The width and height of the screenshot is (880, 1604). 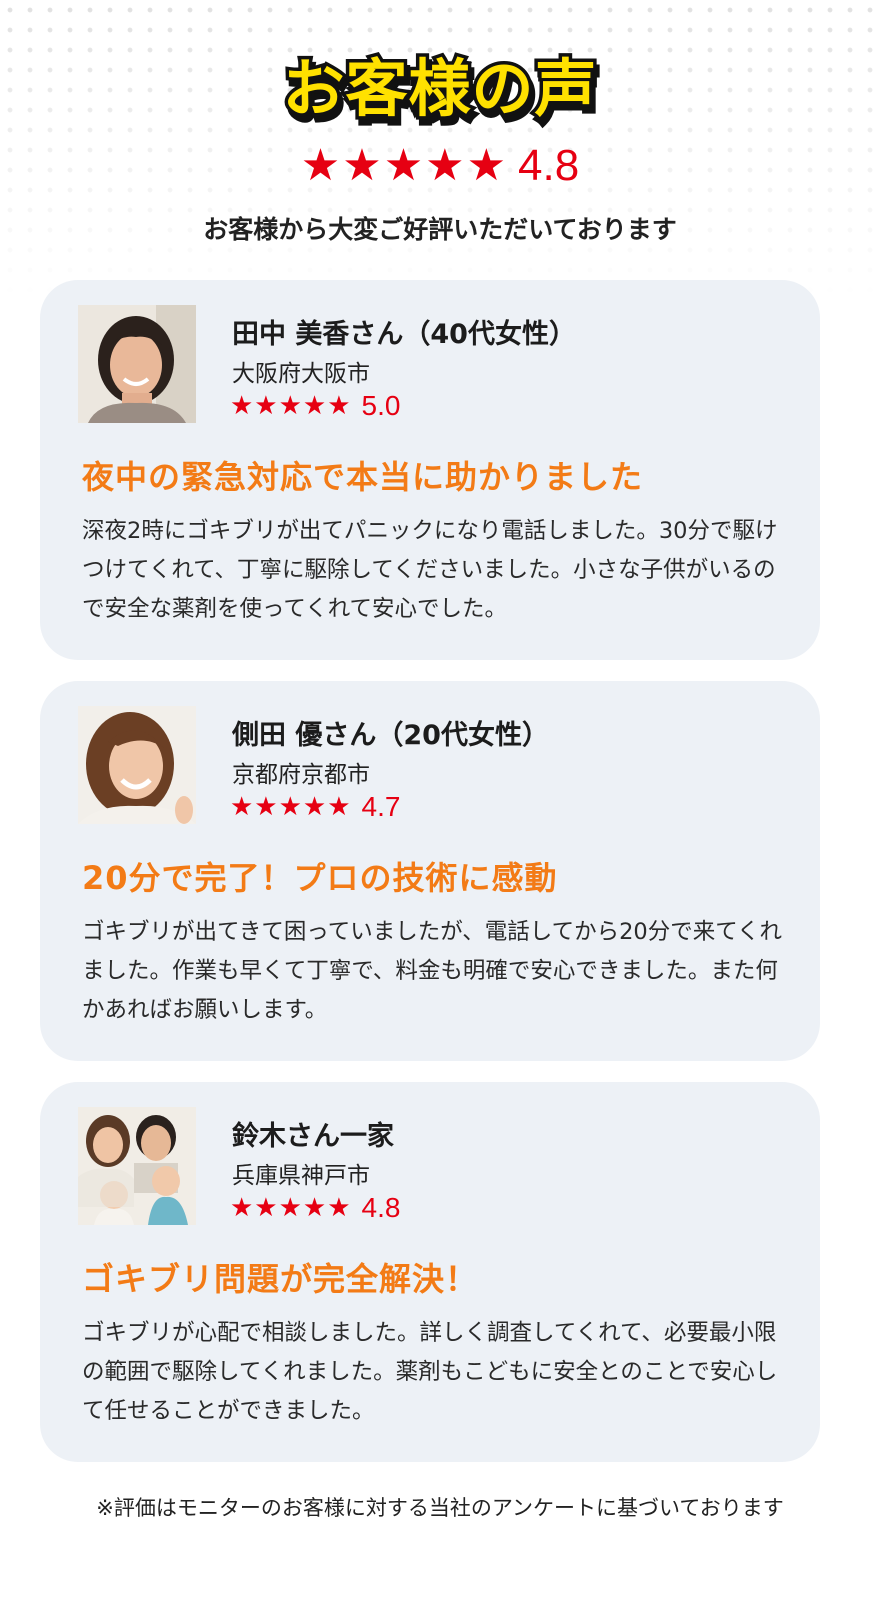 I want to click on rating-score: 4.7, so click(x=381, y=806).